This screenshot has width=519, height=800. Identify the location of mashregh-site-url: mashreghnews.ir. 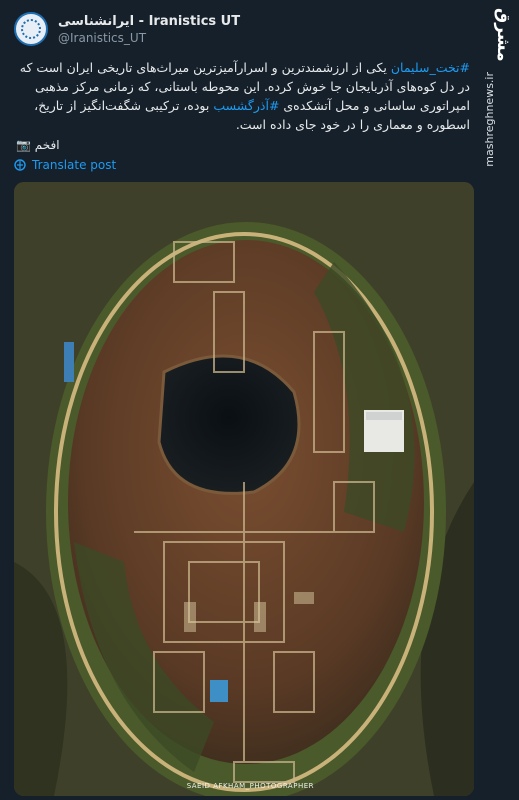
(489, 119).